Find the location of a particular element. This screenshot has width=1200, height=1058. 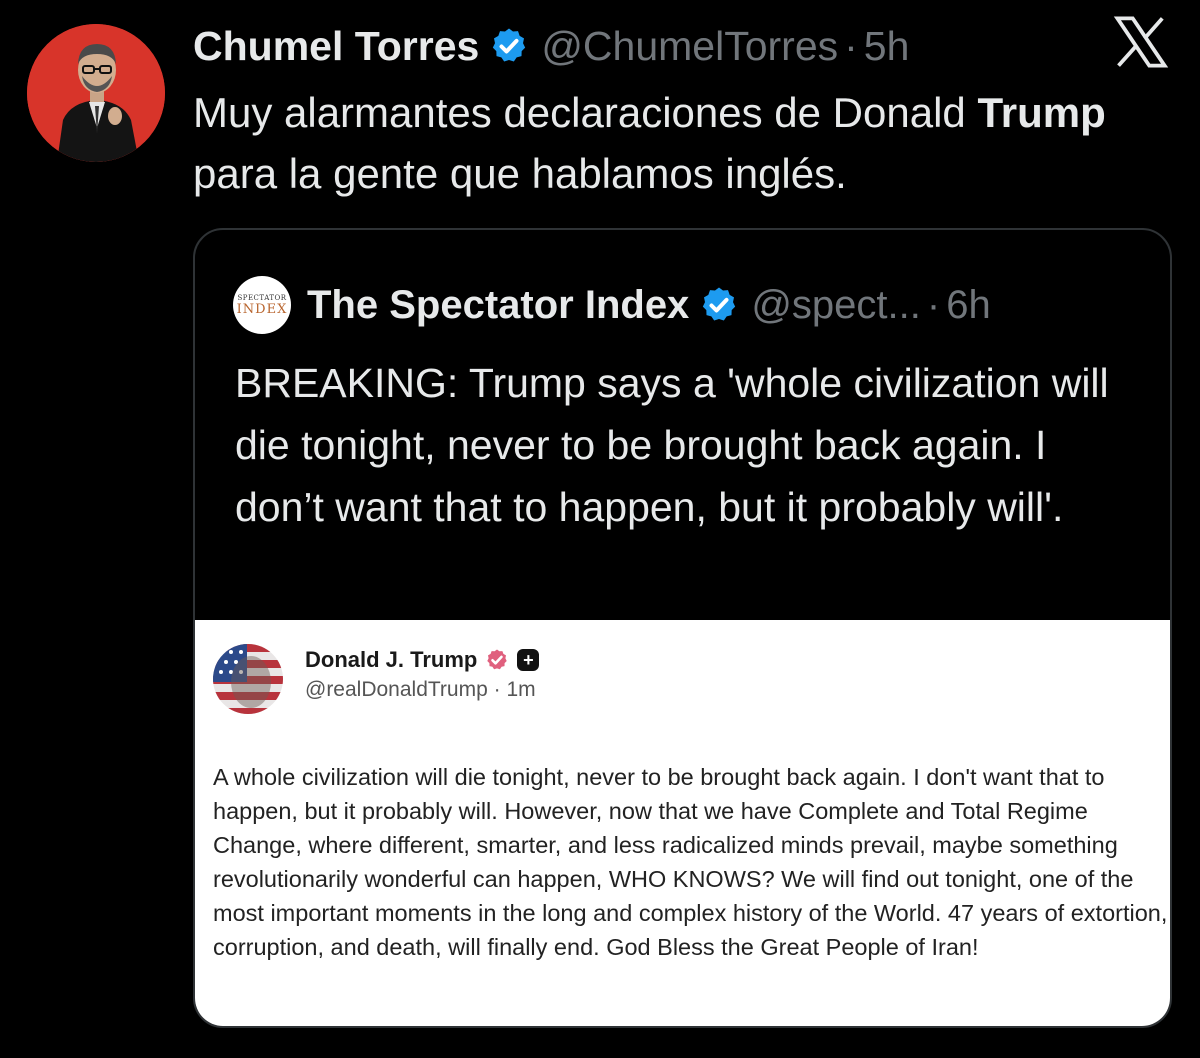

tweet-header: Chumel Torres @ChumelTorres · 5h is located at coordinates (551, 46).